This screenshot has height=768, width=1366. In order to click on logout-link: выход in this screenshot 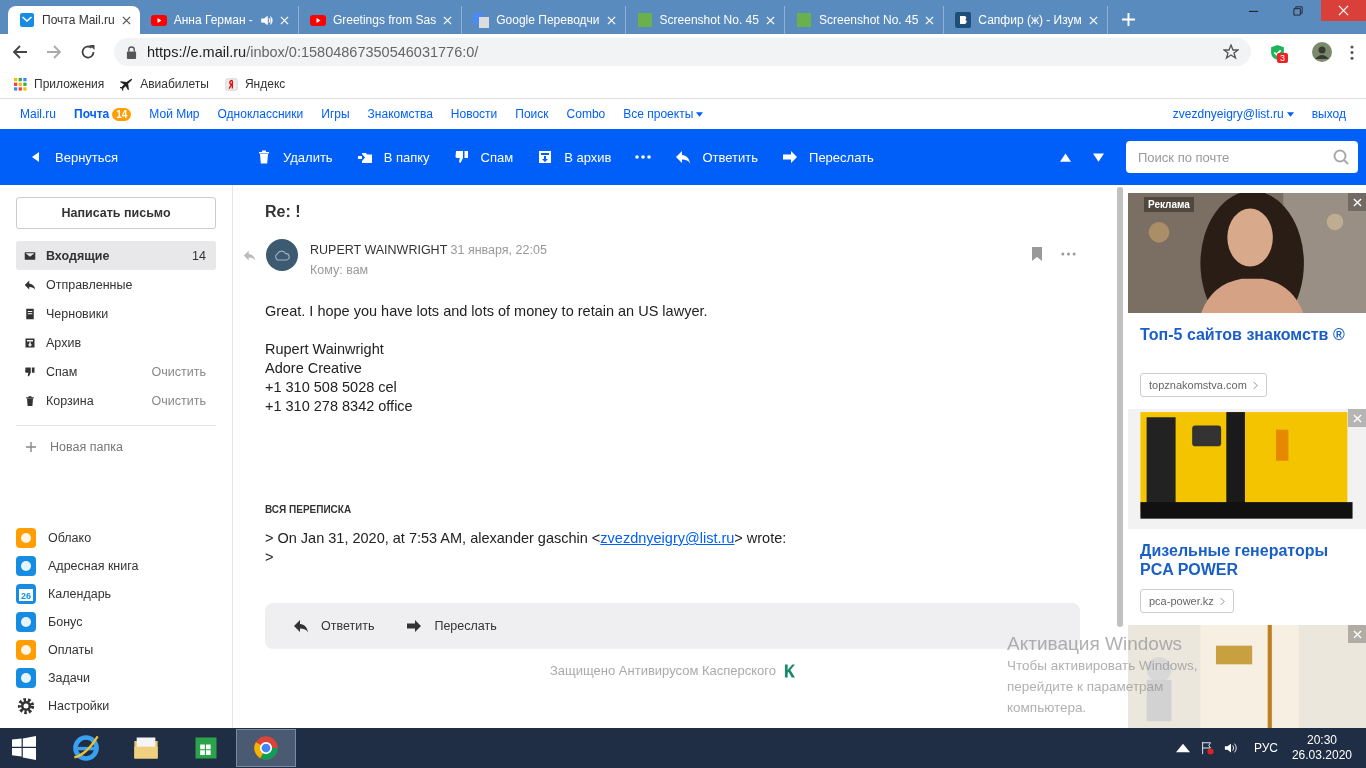, I will do `click(1328, 114)`.